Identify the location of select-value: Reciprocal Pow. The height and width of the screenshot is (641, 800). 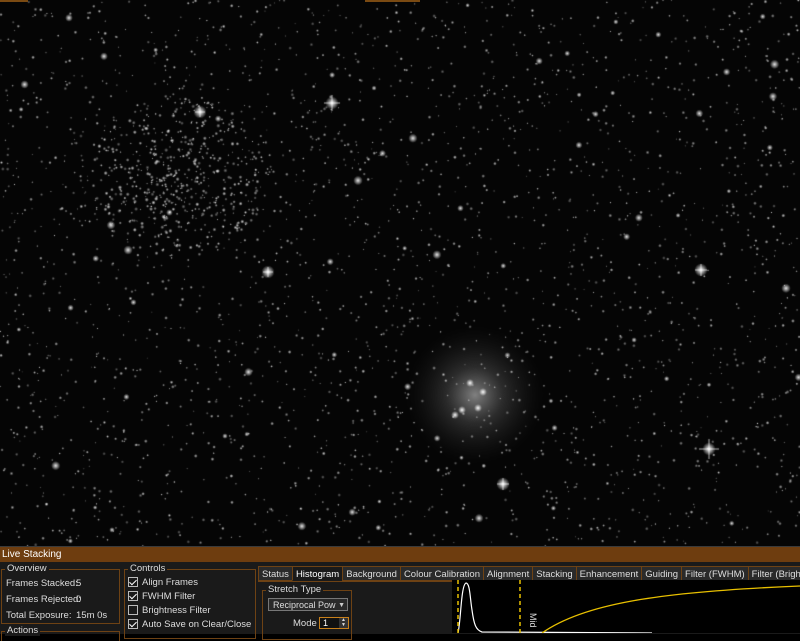
(304, 605).